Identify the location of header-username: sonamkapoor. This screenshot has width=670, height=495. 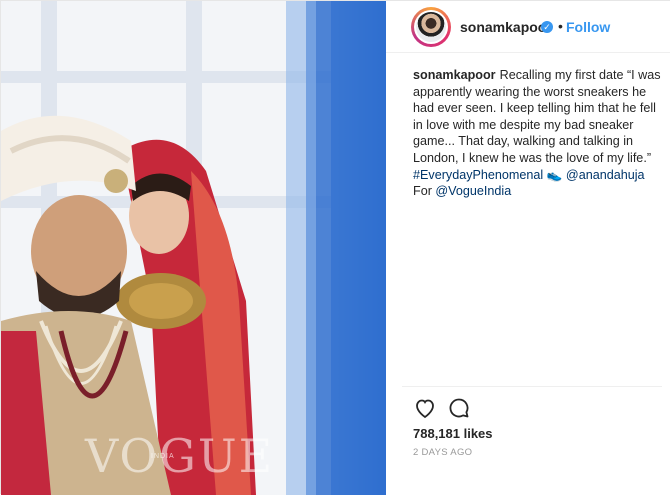
(506, 27).